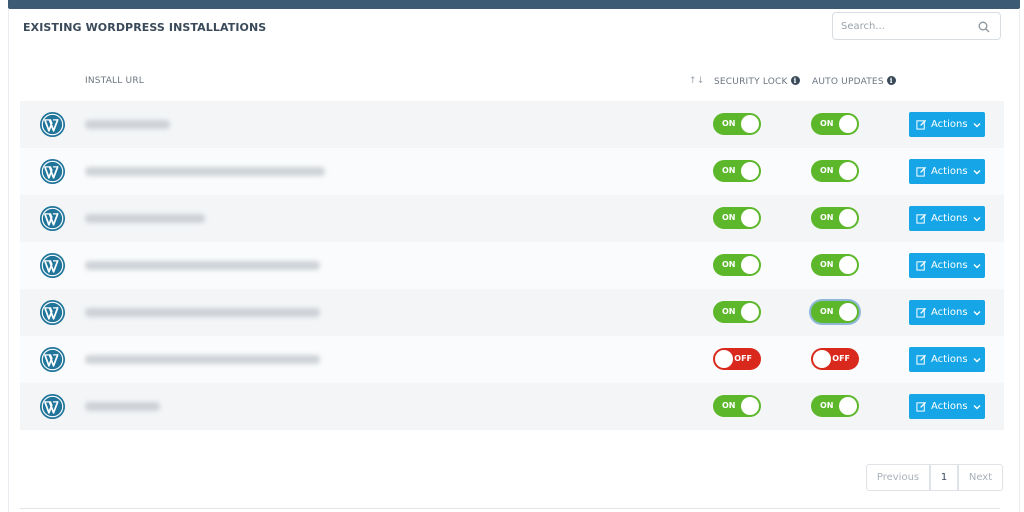 The width and height of the screenshot is (1024, 512). I want to click on security-lock-label: SECURITY LOCK, so click(751, 82).